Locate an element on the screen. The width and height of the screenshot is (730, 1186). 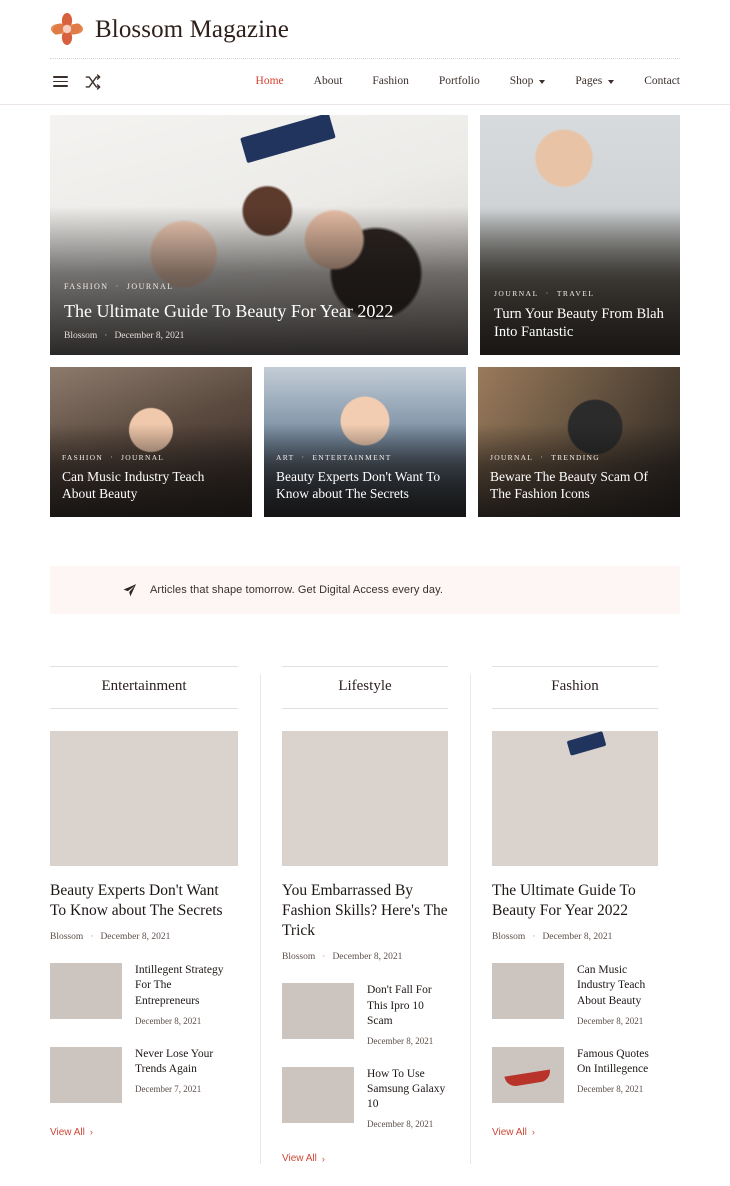
featured-card-title: Can Music Industry Teach About Beauty is located at coordinates (151, 486).